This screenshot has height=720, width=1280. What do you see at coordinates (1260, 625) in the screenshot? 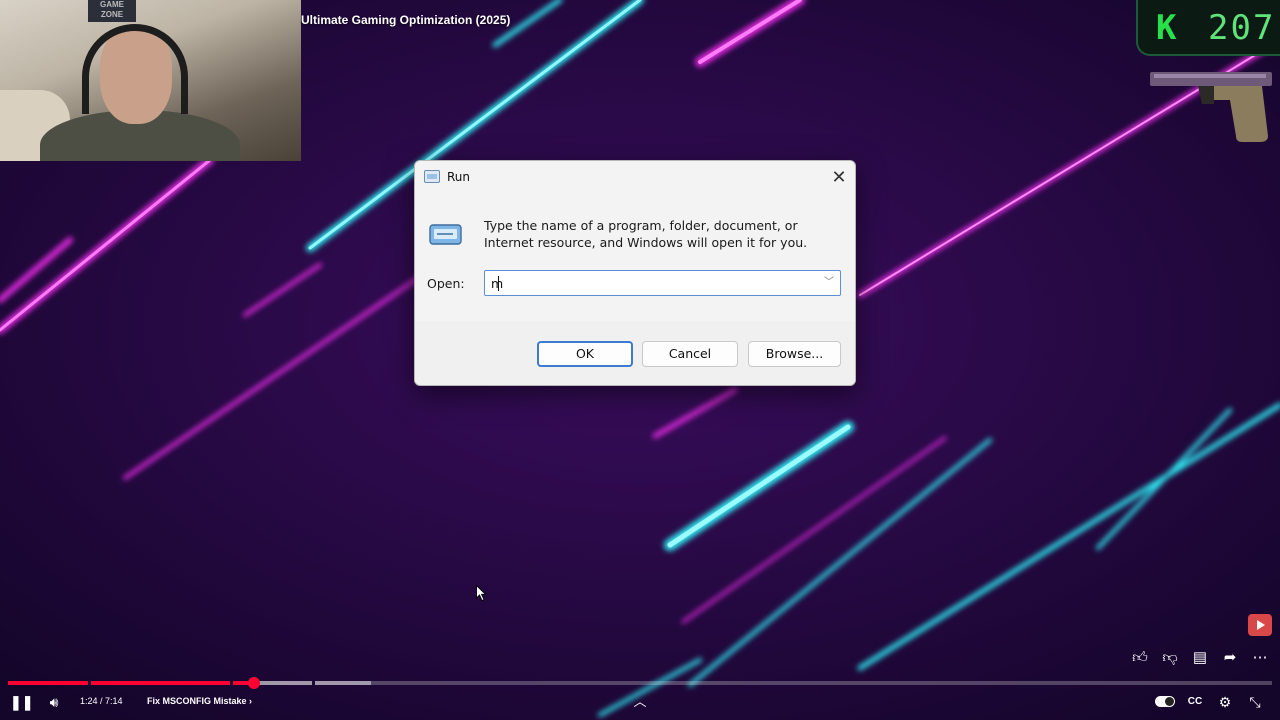
I see `channel-logo-icon` at bounding box center [1260, 625].